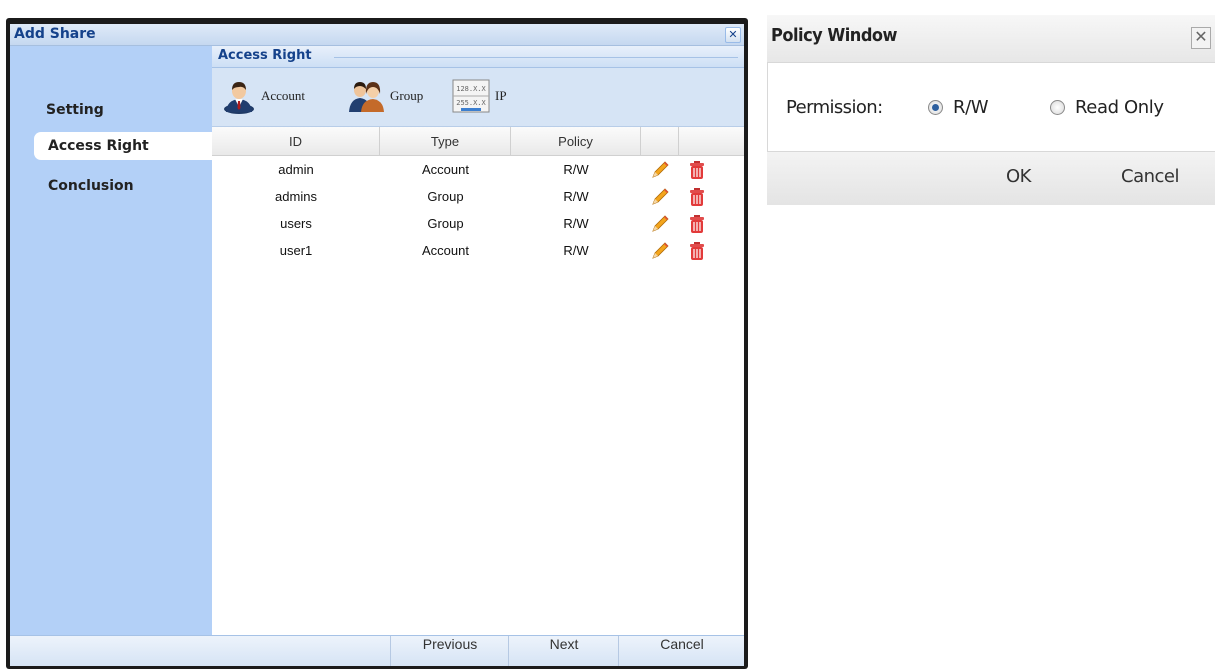 The width and height of the screenshot is (1215, 671). What do you see at coordinates (296, 250) in the screenshot?
I see `cell-id: user1` at bounding box center [296, 250].